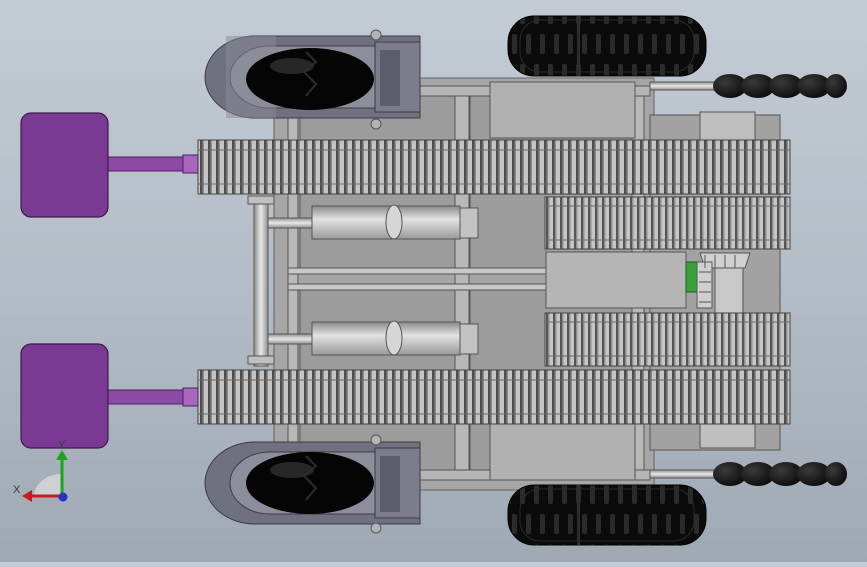 The width and height of the screenshot is (867, 567). Describe the element at coordinates (494, 397) in the screenshot. I see `gear-track-lower` at that location.